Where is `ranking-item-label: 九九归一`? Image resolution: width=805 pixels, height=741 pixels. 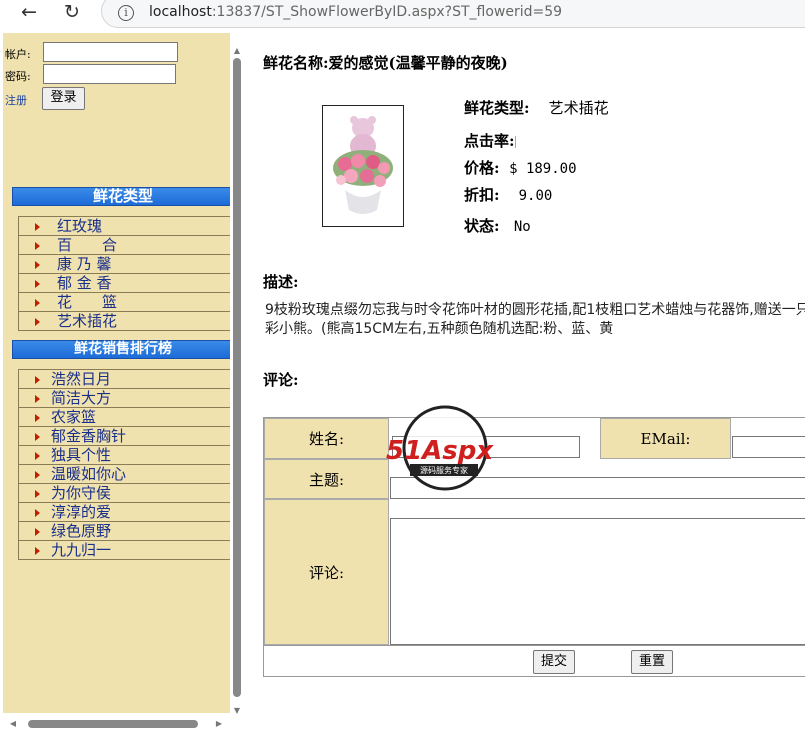 ranking-item-label: 九九归一 is located at coordinates (81, 550).